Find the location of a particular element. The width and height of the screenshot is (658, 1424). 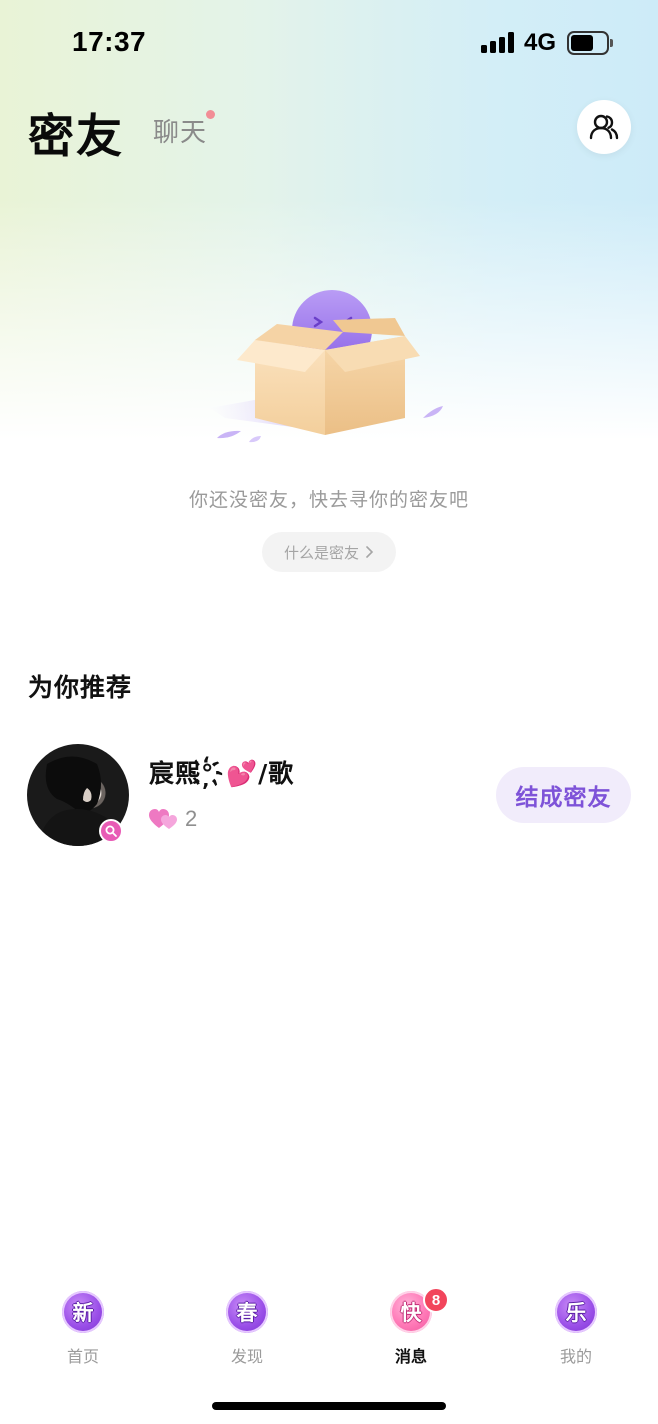

recommend-name: 宸熙°҉💕/歌 is located at coordinates (222, 773).